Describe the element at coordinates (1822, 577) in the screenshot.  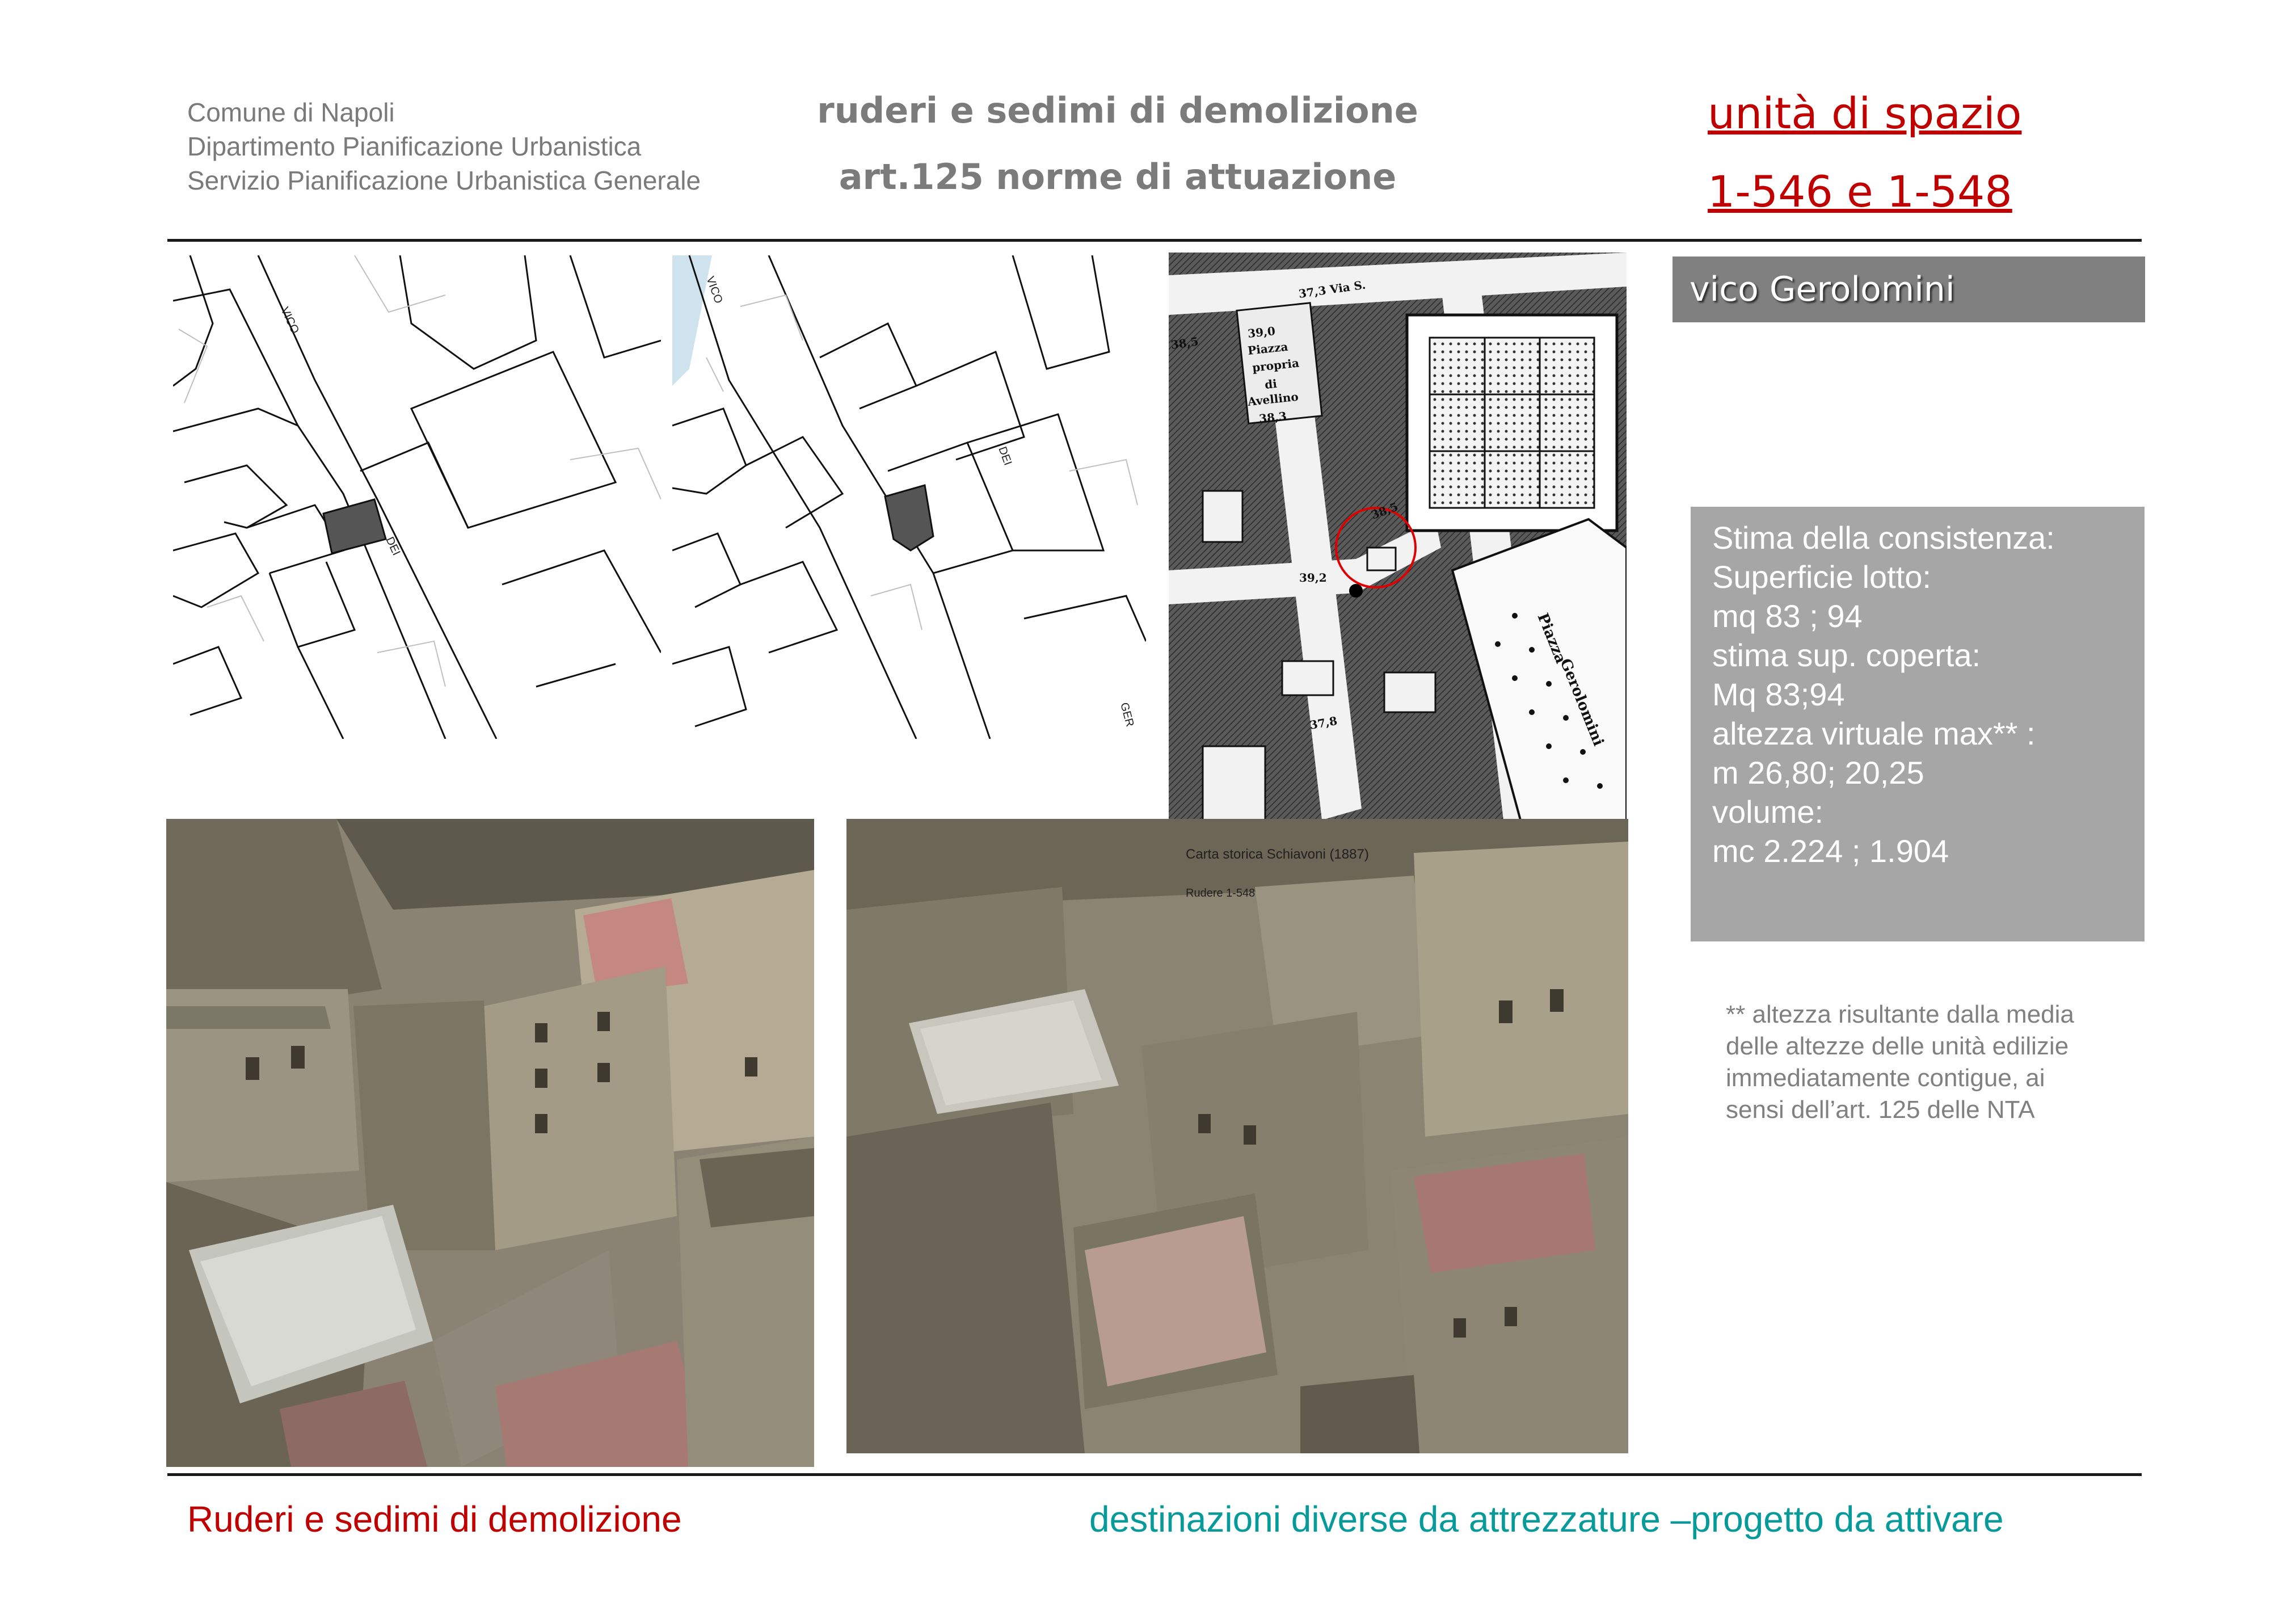
I see `stats-lot-area-label: Superficie lotto:` at that location.